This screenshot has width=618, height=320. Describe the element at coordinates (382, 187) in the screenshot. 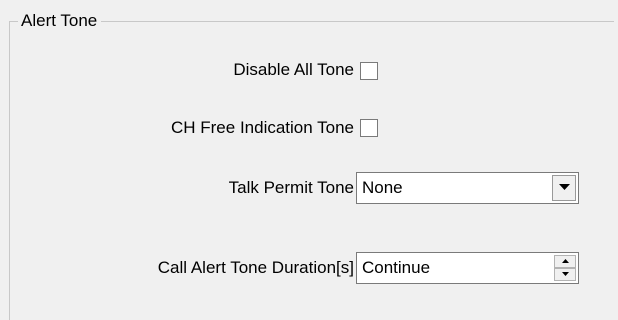

I see `talk-permit-tone-value: None` at that location.